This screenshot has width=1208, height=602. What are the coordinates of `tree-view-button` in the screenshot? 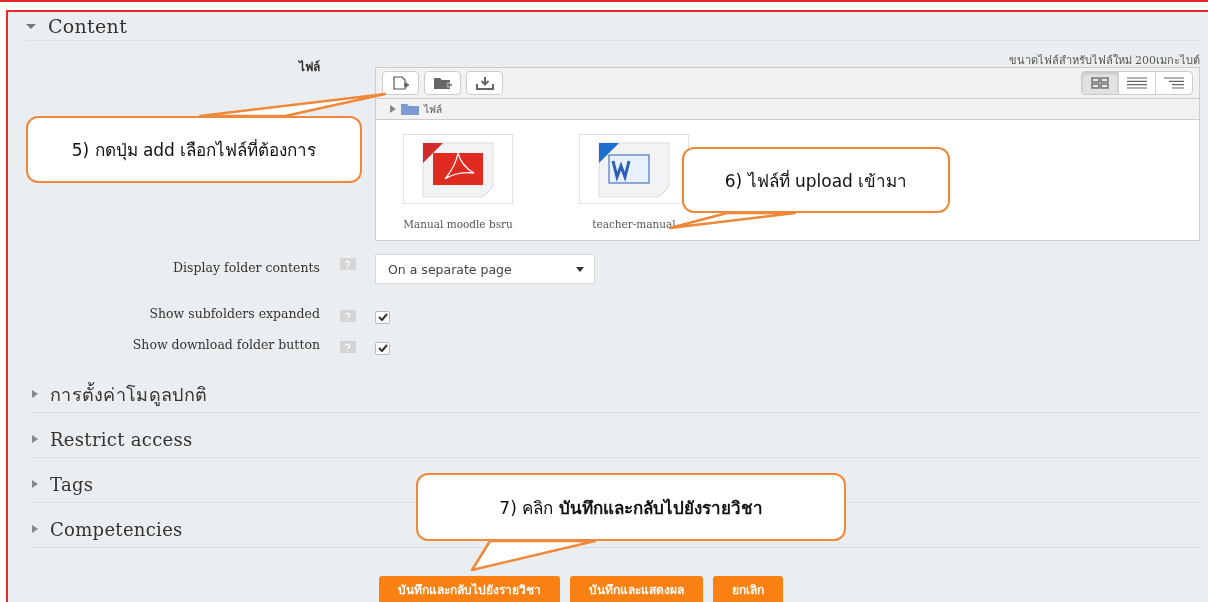 It's located at (1174, 83).